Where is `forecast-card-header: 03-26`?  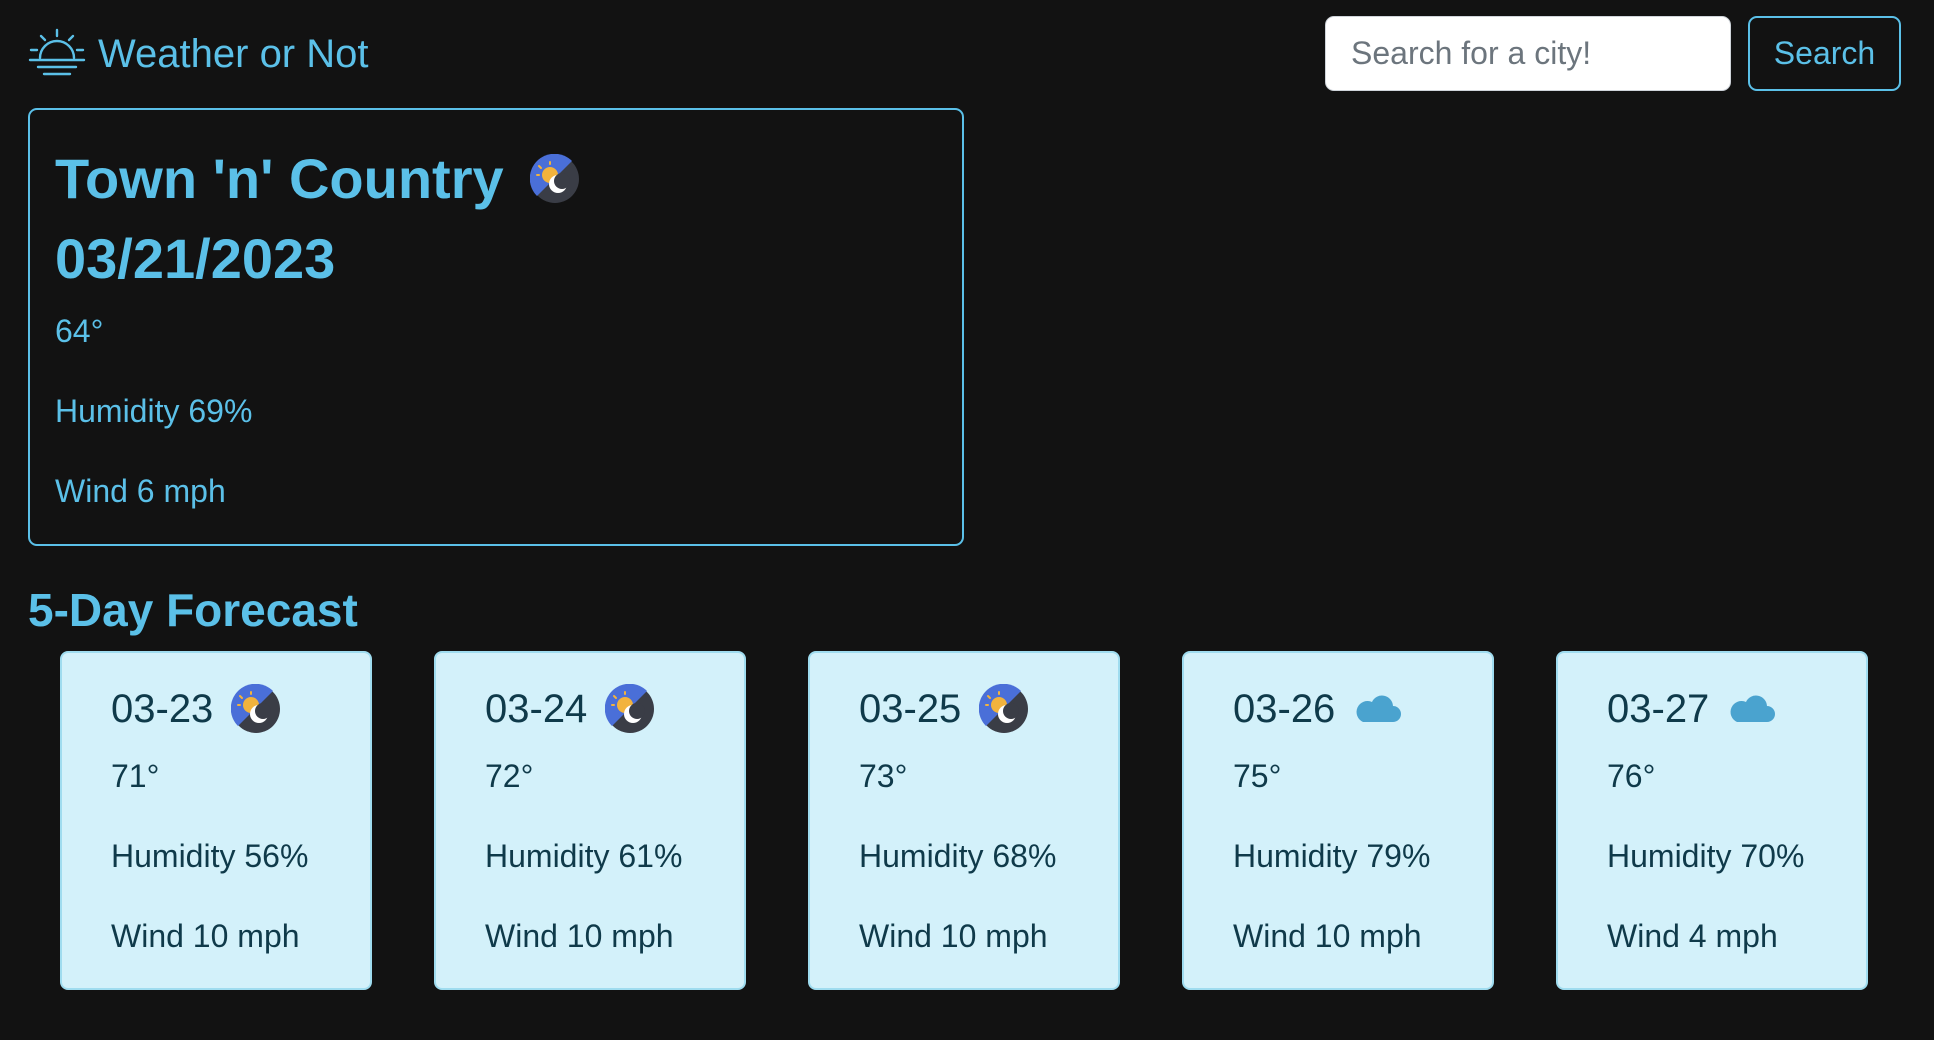
forecast-card-header: 03-26 is located at coordinates (1318, 709).